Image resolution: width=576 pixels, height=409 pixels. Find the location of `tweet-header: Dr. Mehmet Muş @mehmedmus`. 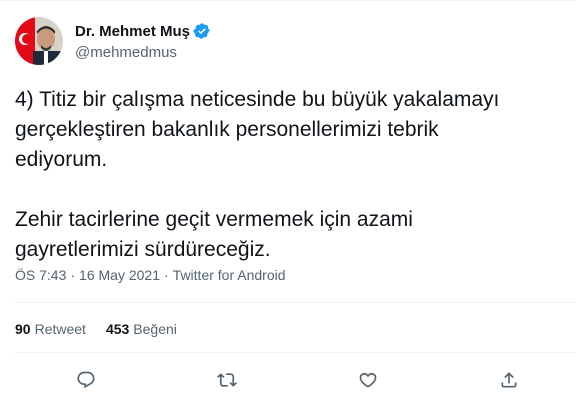

tweet-header: Dr. Mehmet Muş @mehmedmus is located at coordinates (113, 41).